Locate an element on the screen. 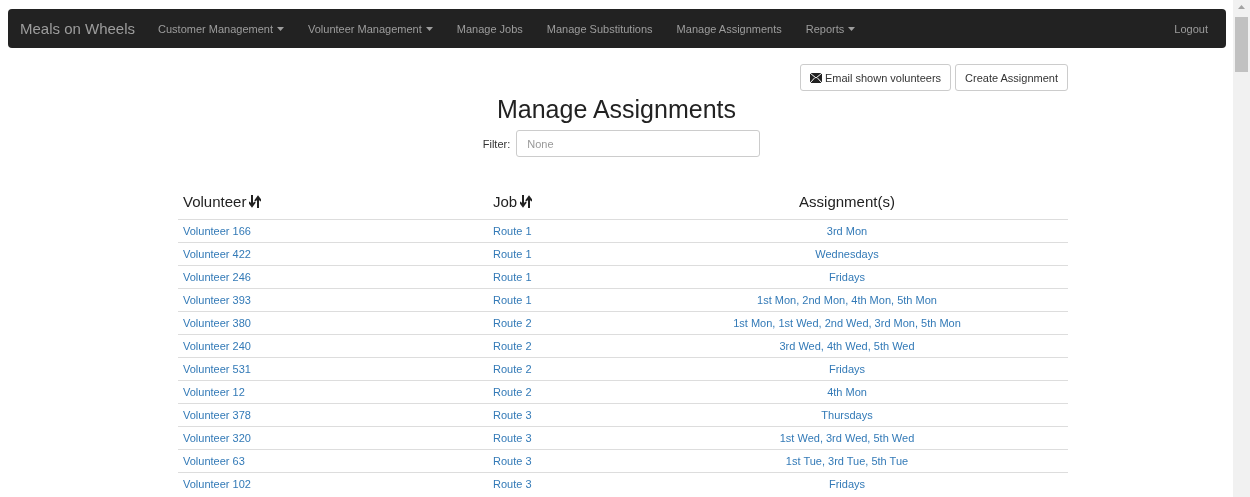  volunteer-link: Volunteer 378 is located at coordinates (333, 415).